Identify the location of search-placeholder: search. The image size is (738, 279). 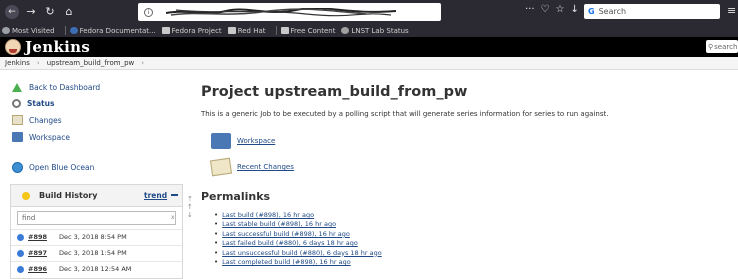
(726, 46).